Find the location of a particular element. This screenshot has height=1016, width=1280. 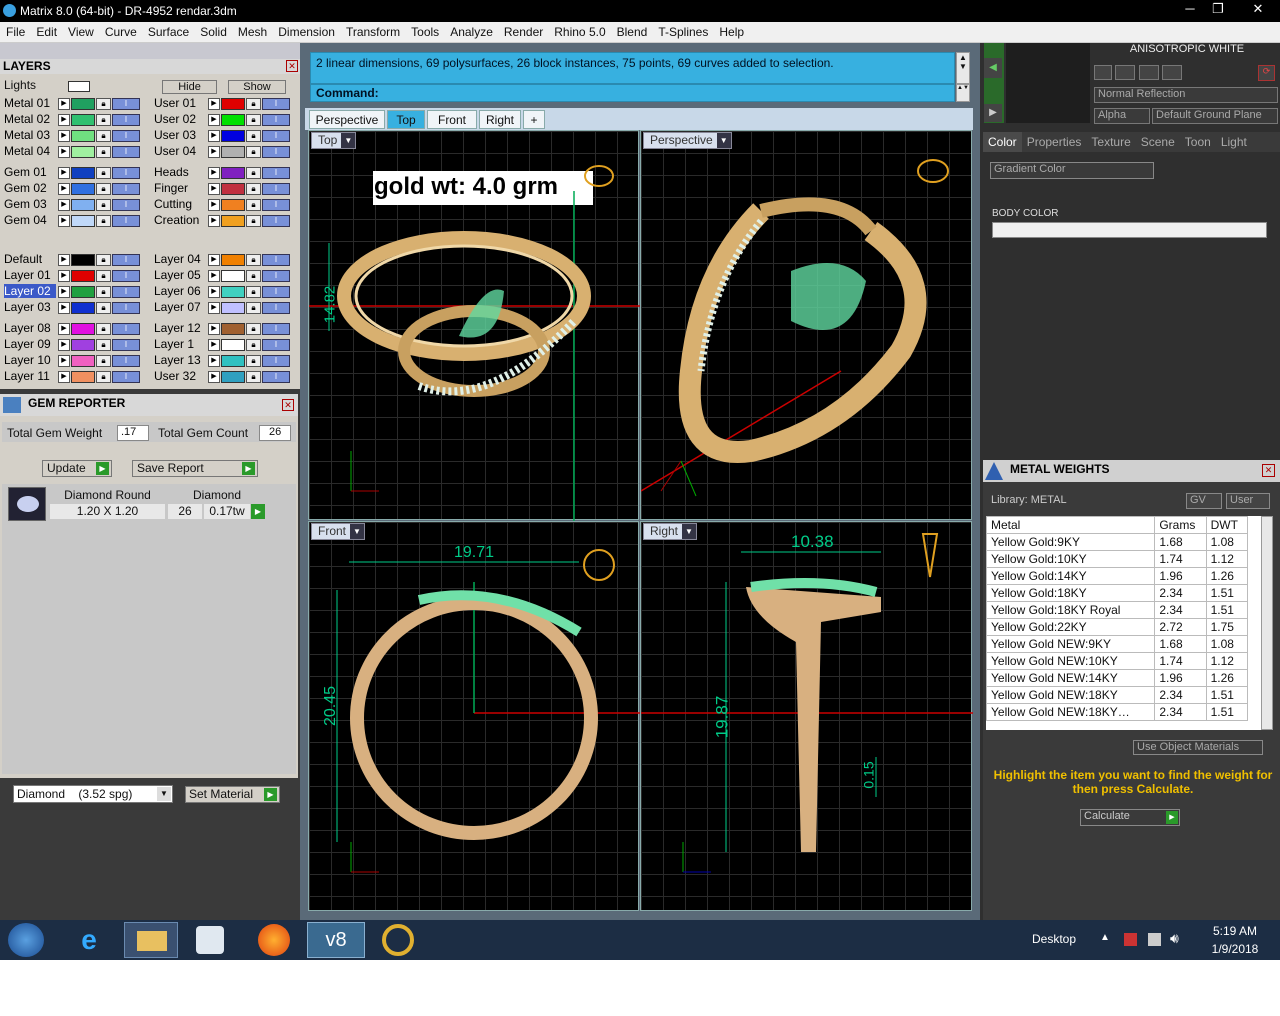

menu-analyze: Analyze is located at coordinates (471, 30).